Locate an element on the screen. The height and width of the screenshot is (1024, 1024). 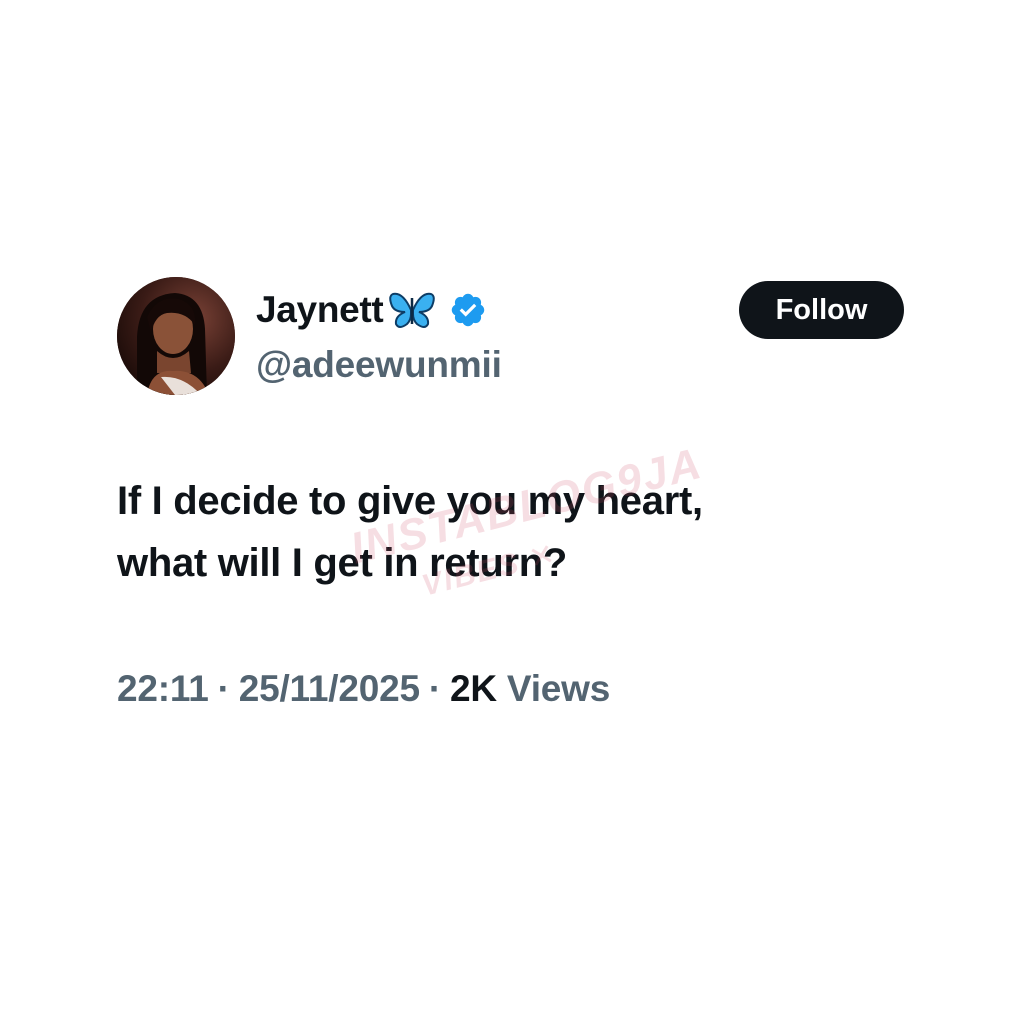
user-handle: @adeewunmii is located at coordinates (379, 365).